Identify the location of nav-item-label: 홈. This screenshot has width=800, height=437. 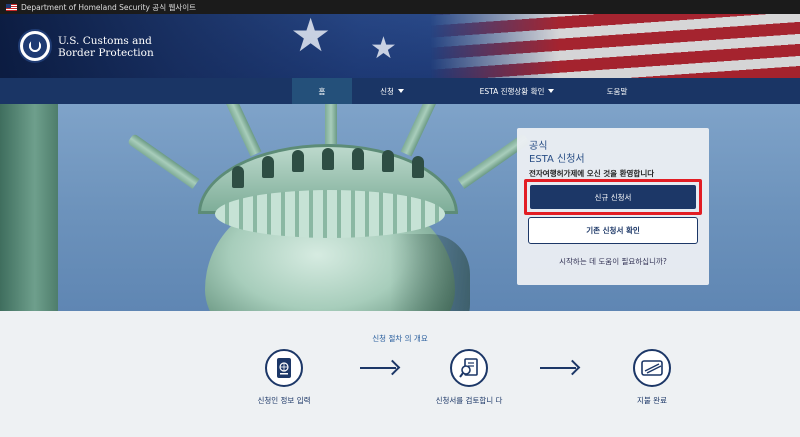
(322, 91).